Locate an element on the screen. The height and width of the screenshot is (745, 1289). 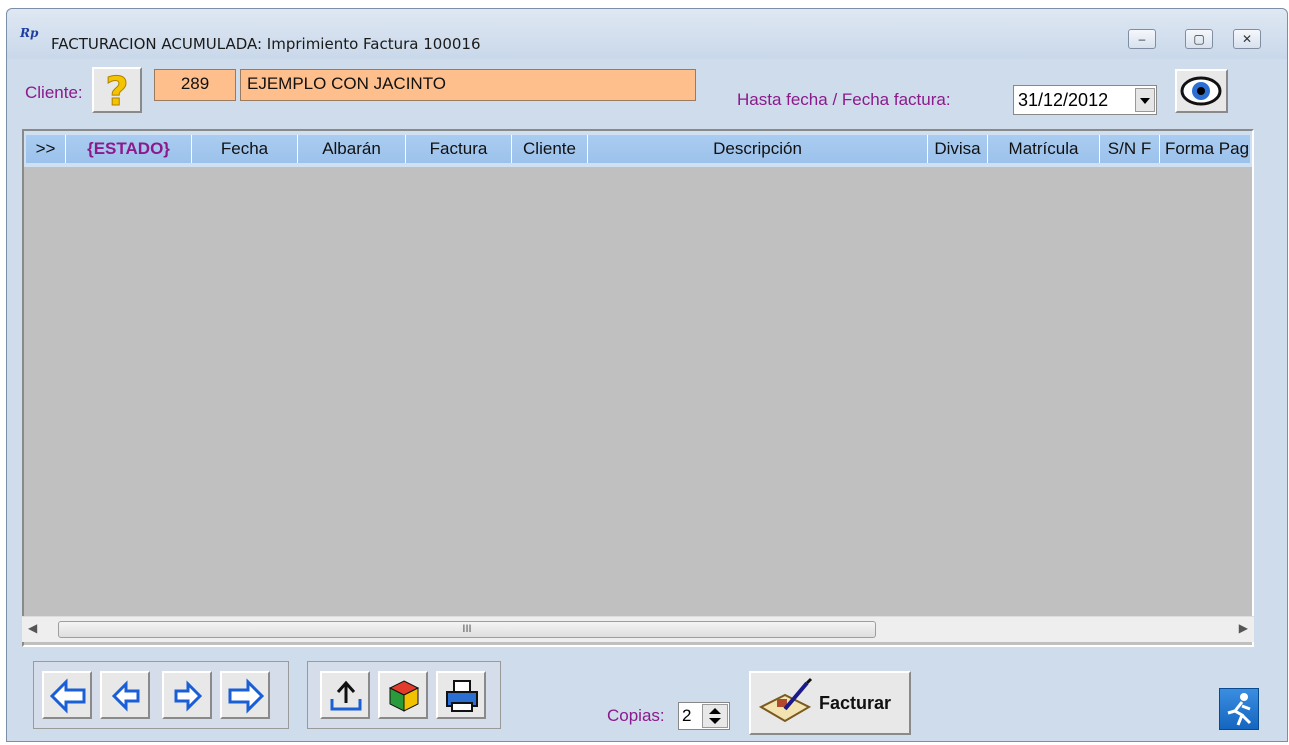
export-button is located at coordinates (345, 695).